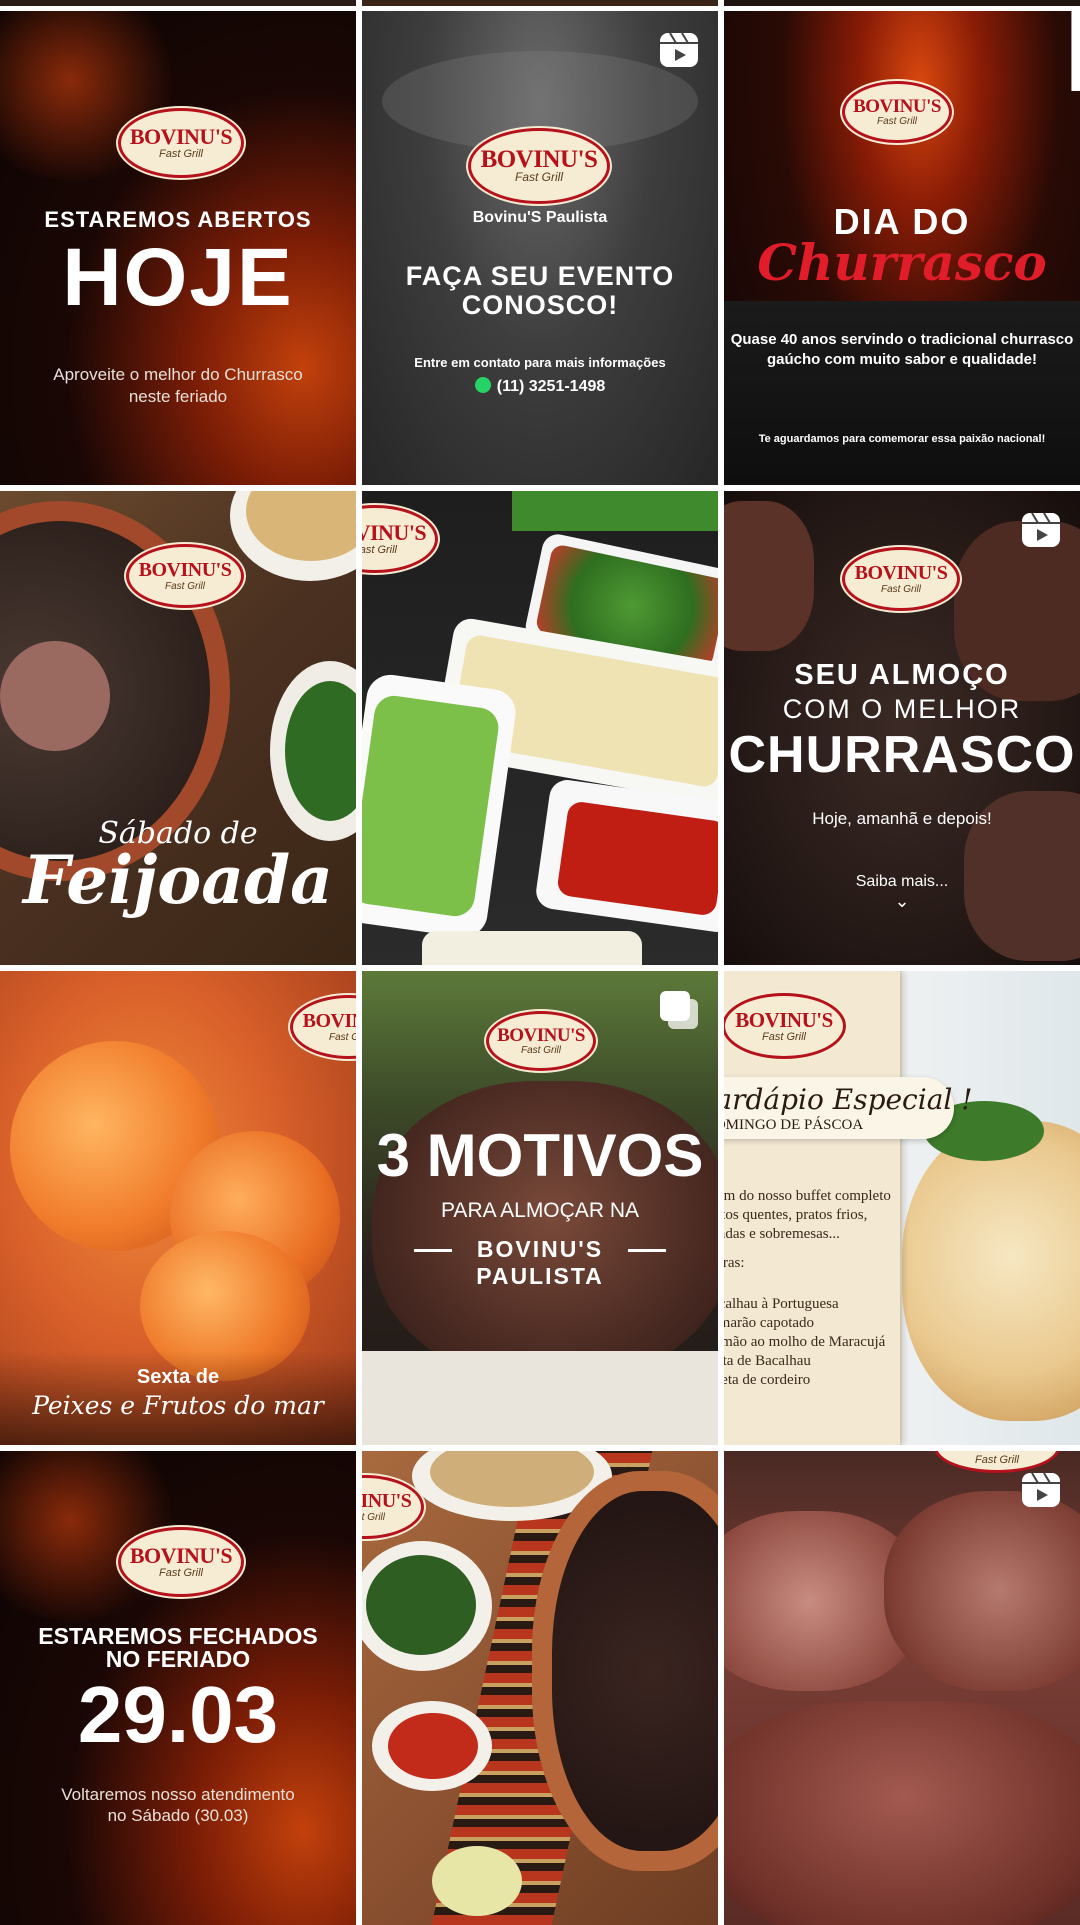 This screenshot has height=1925, width=1080. I want to click on post-thumbnail-picanha: Fast Grill, so click(902, 1688).